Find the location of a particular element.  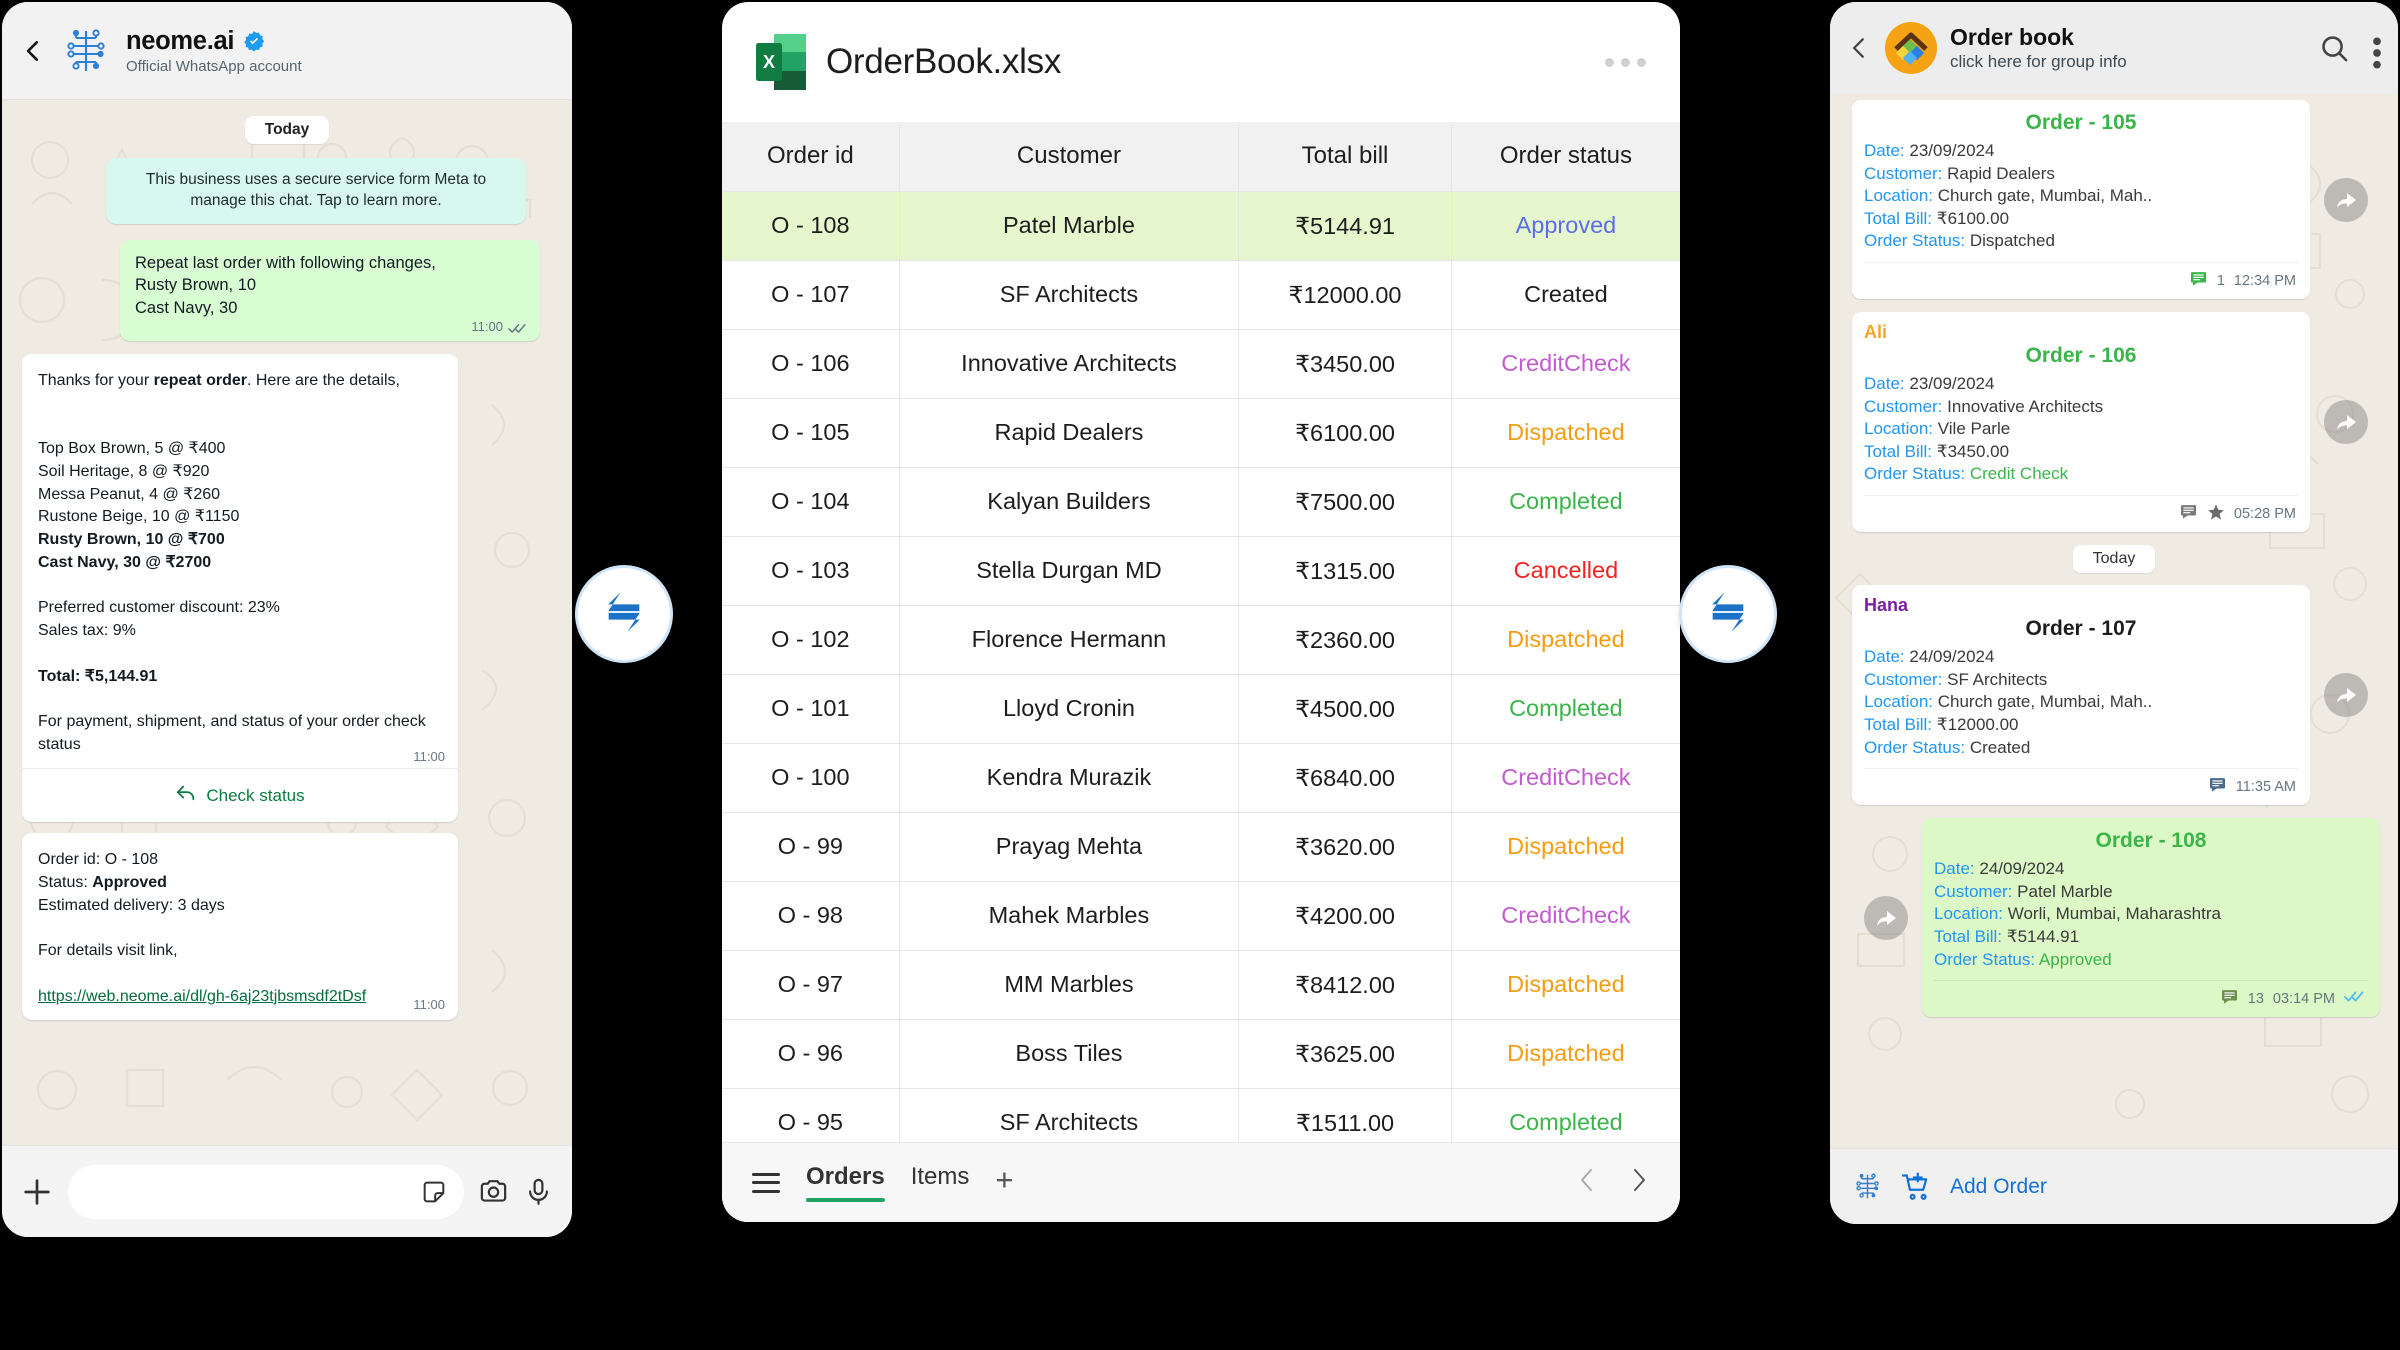

cell-customer: Florence Hermann is located at coordinates (1069, 639).